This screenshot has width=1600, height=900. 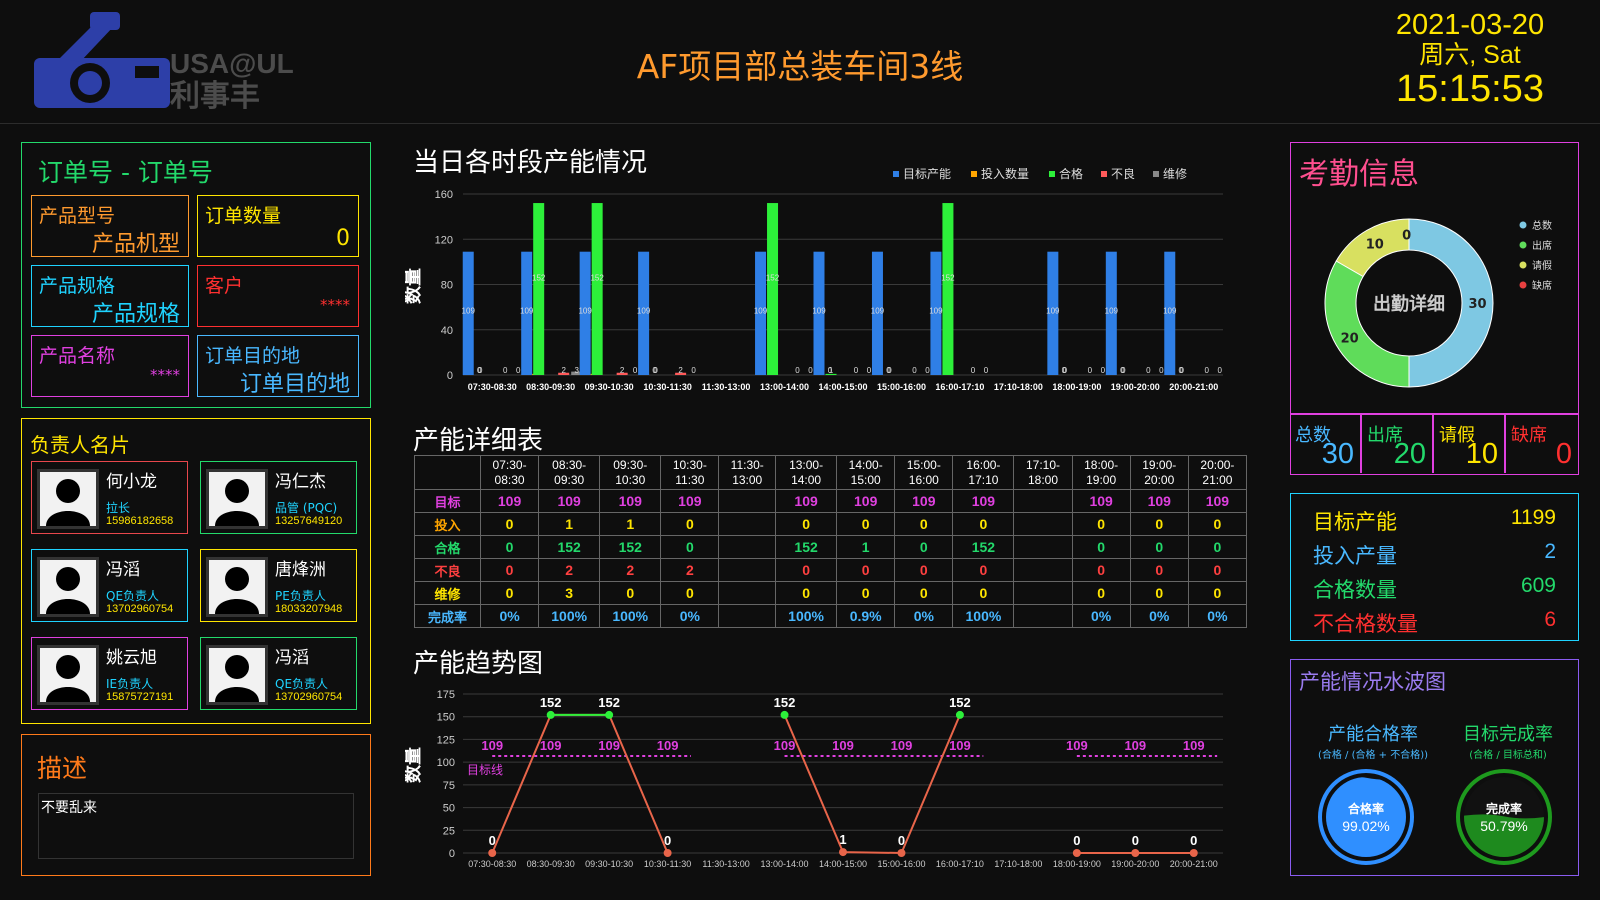 What do you see at coordinates (109, 497) in the screenshot?
I see `person-card: 何小龙 拉长 15986182658` at bounding box center [109, 497].